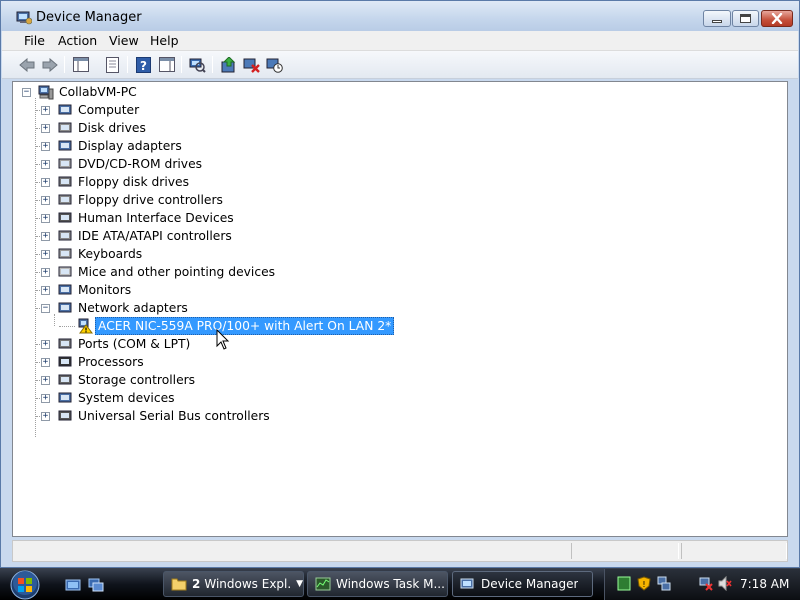 This screenshot has width=800, height=600. I want to click on tree-category-item: + Computer, so click(163, 110).